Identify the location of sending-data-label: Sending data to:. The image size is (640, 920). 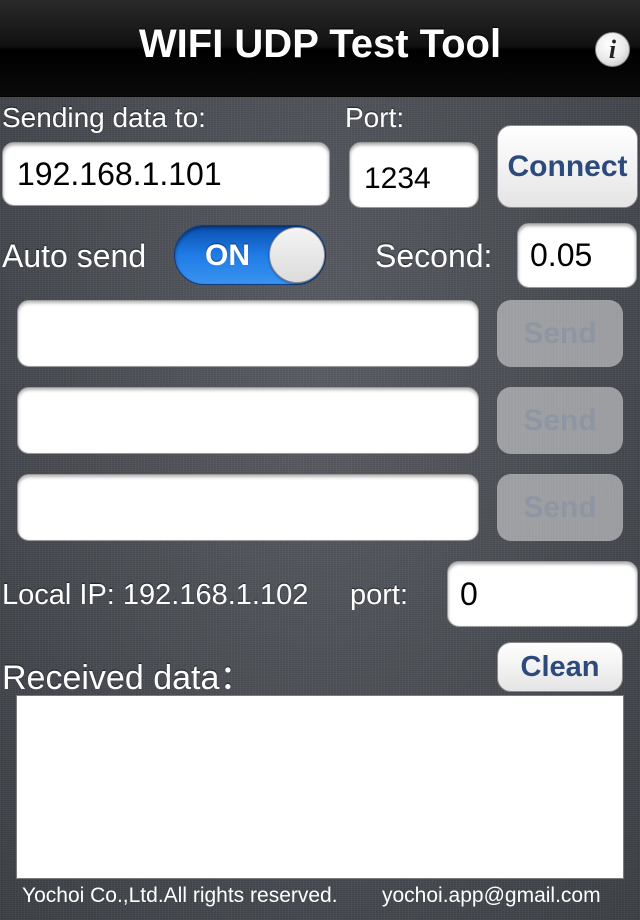
(104, 117).